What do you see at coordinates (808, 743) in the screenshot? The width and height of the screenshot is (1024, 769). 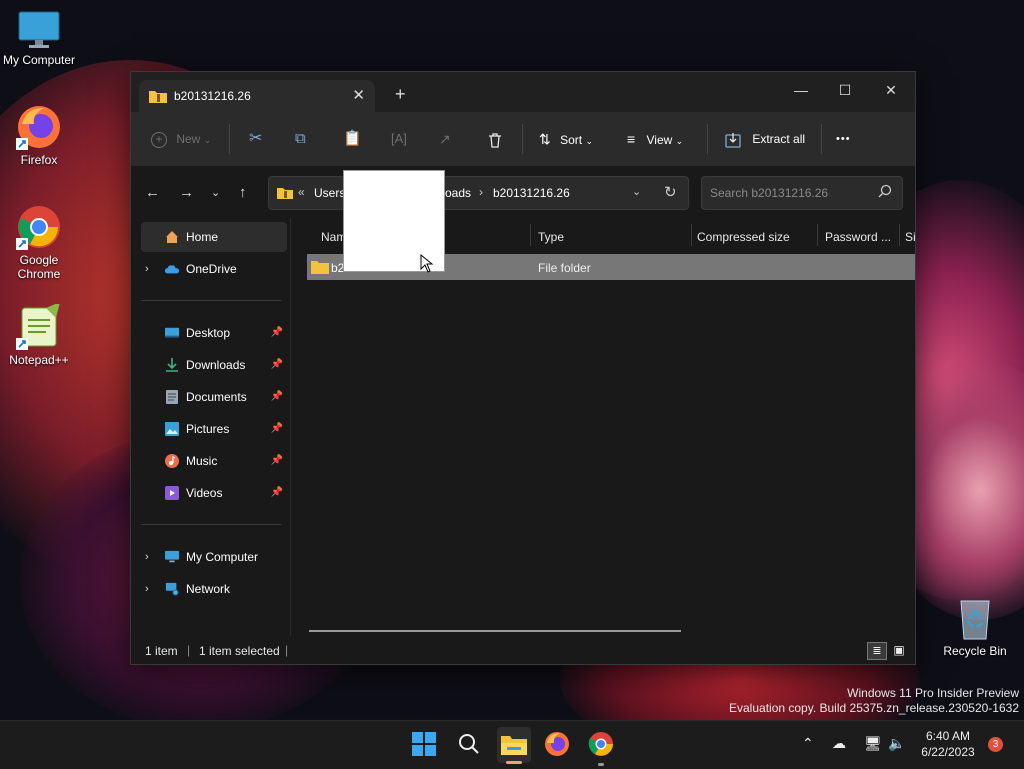 I see `show-hidden-icons-chevron-icon: ⌃` at bounding box center [808, 743].